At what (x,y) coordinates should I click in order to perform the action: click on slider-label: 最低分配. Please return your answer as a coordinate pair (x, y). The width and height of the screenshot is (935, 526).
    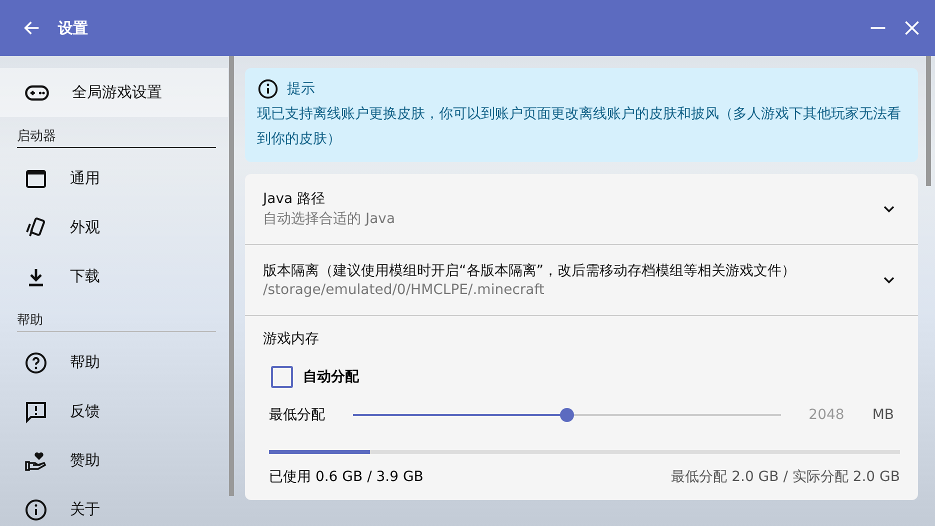
    Looking at the image, I should click on (297, 415).